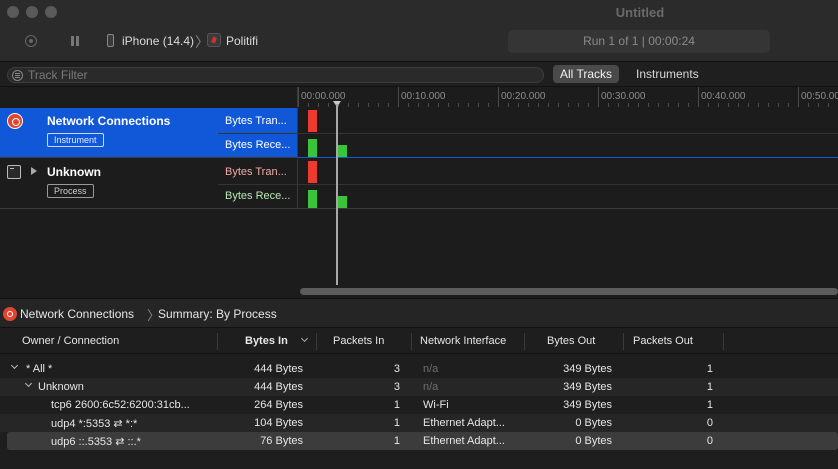  What do you see at coordinates (723, 96) in the screenshot?
I see `tick-label: 00:40.000` at bounding box center [723, 96].